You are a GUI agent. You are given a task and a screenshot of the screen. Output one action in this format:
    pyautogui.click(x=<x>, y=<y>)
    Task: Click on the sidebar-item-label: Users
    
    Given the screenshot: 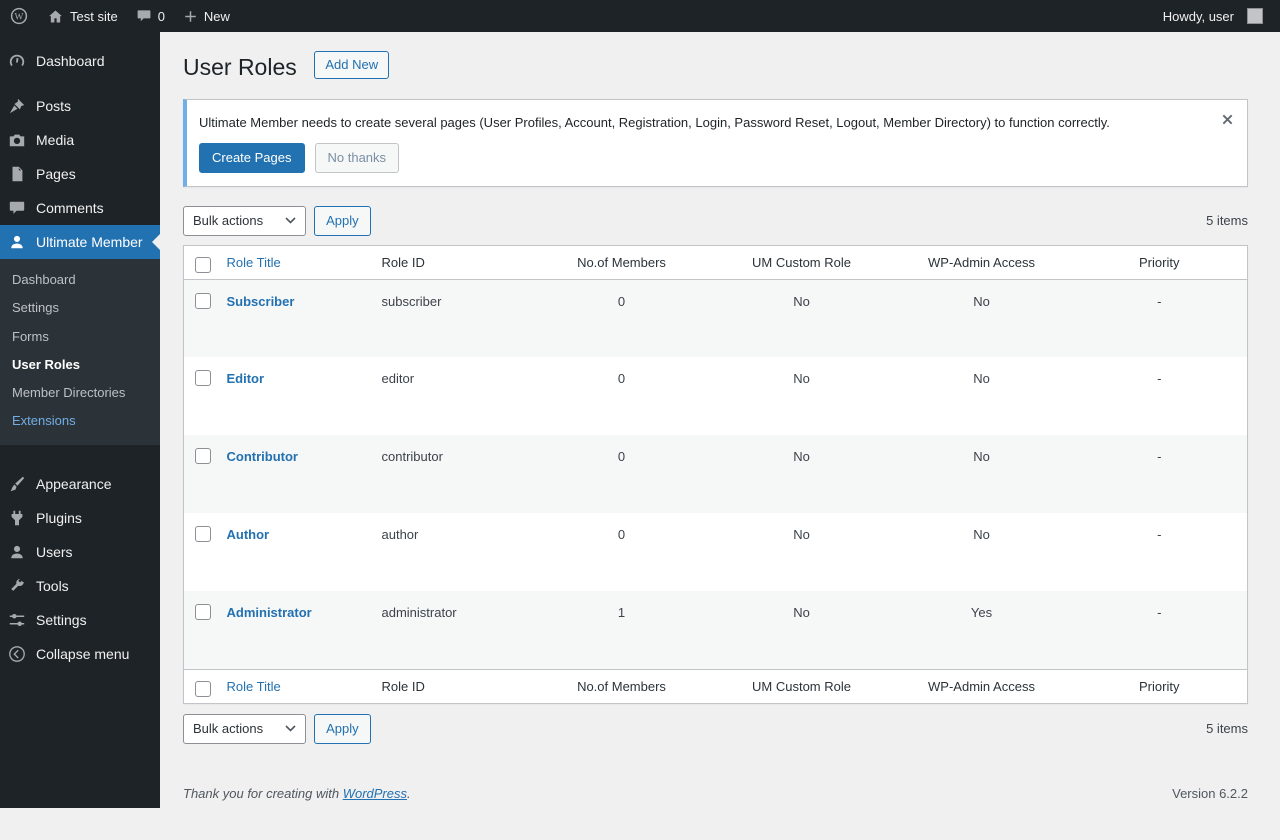 What is the action you would take?
    pyautogui.click(x=54, y=552)
    